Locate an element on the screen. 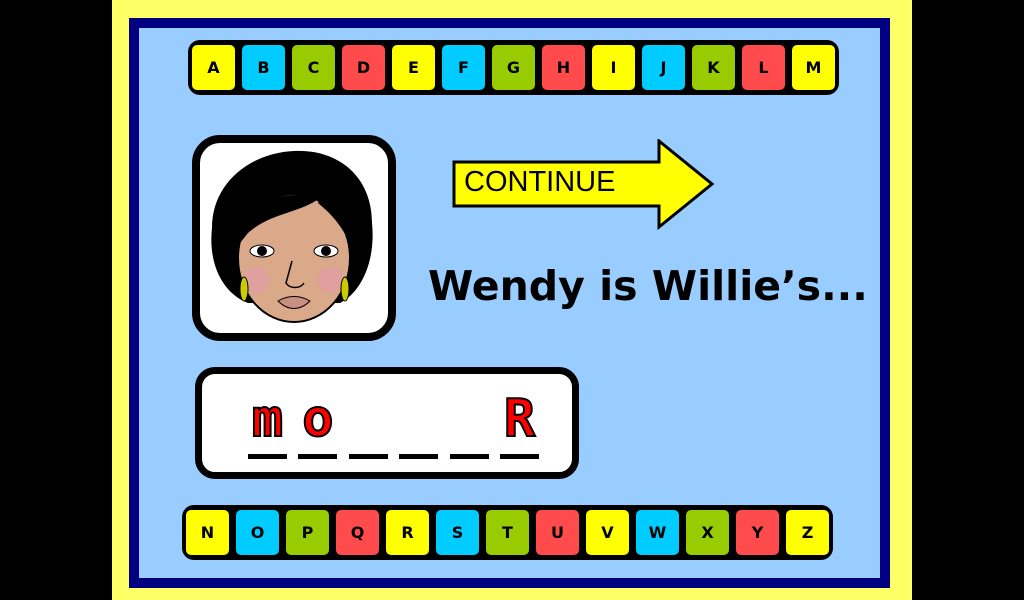 The width and height of the screenshot is (1024, 600). answer-box: mo R is located at coordinates (387, 423).